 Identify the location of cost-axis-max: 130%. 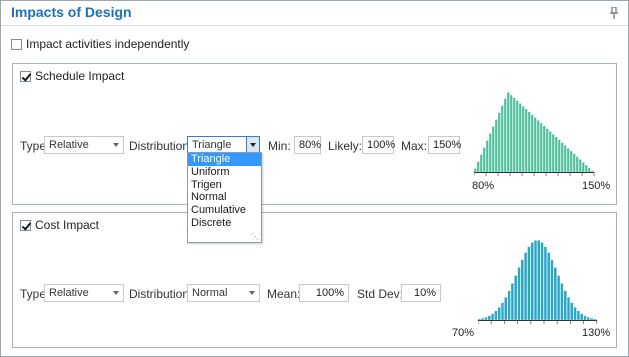
(596, 333).